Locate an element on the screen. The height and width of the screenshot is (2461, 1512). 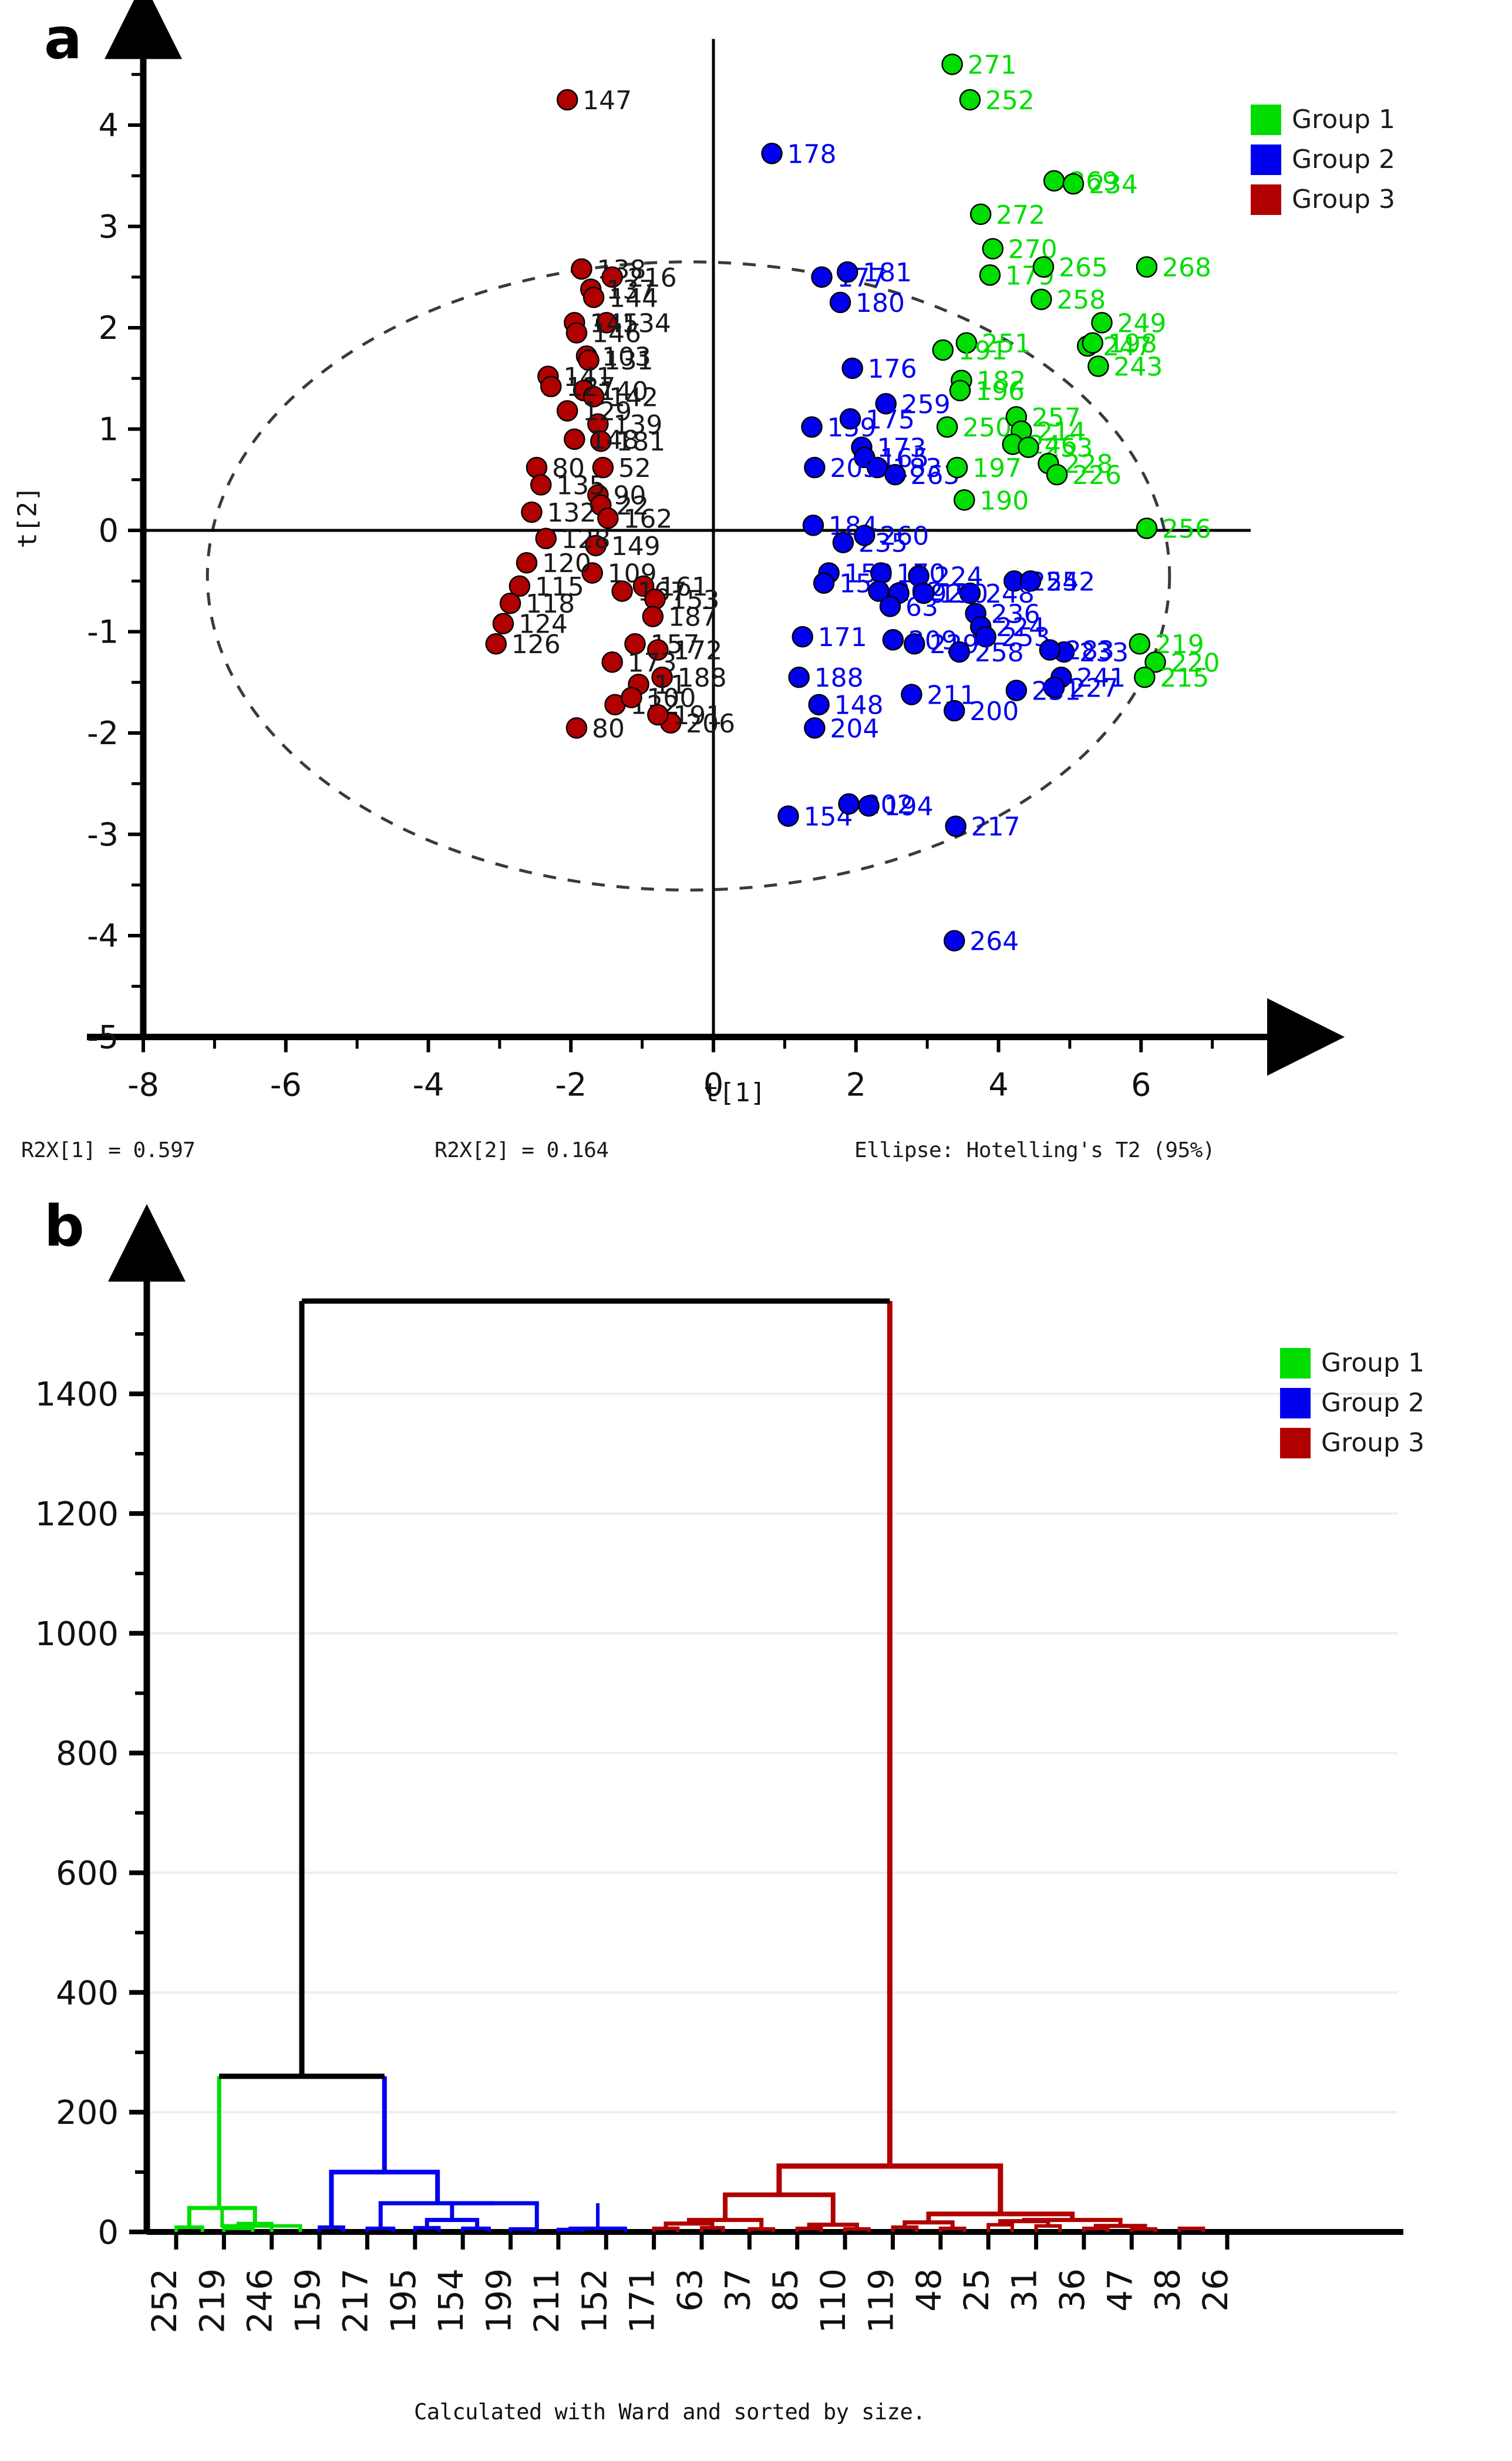
legend-item-group-3: Group 3 is located at coordinates (1323, 199).